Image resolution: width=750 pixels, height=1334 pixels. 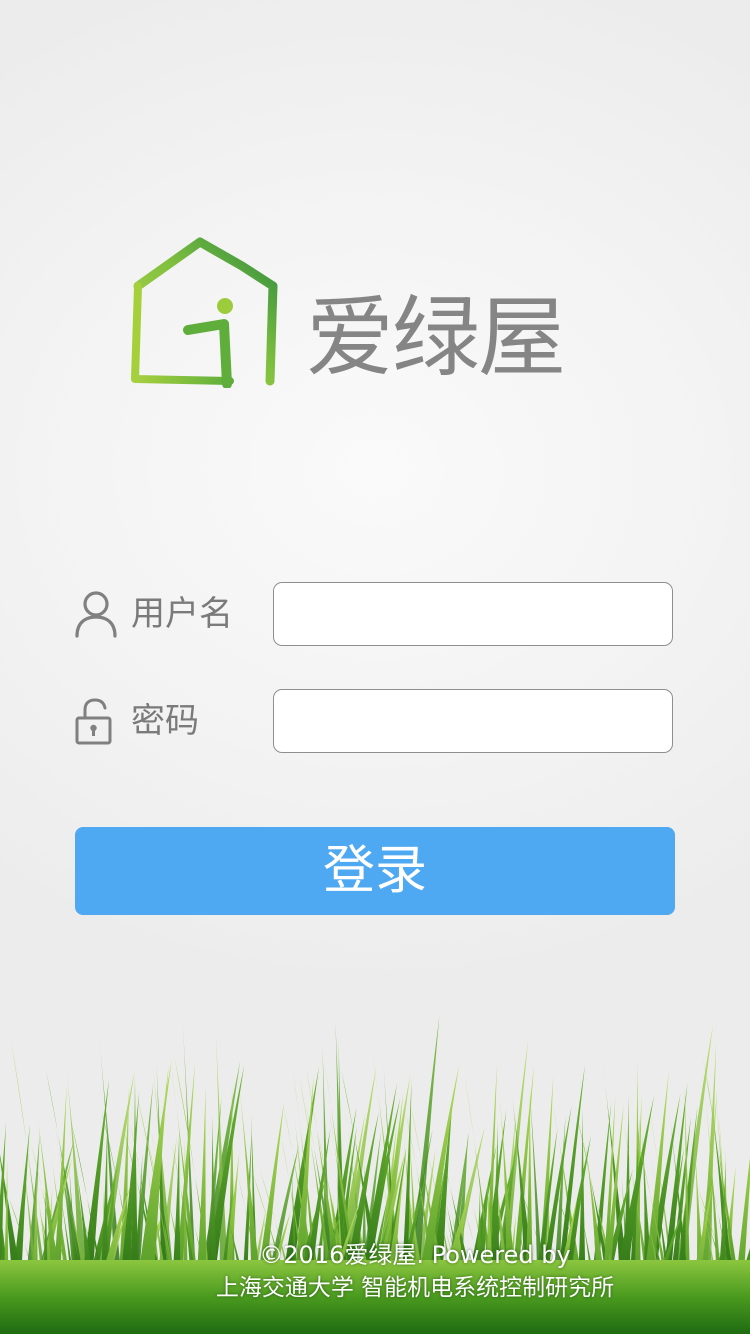 I want to click on username-row: 用户名, so click(x=375, y=615).